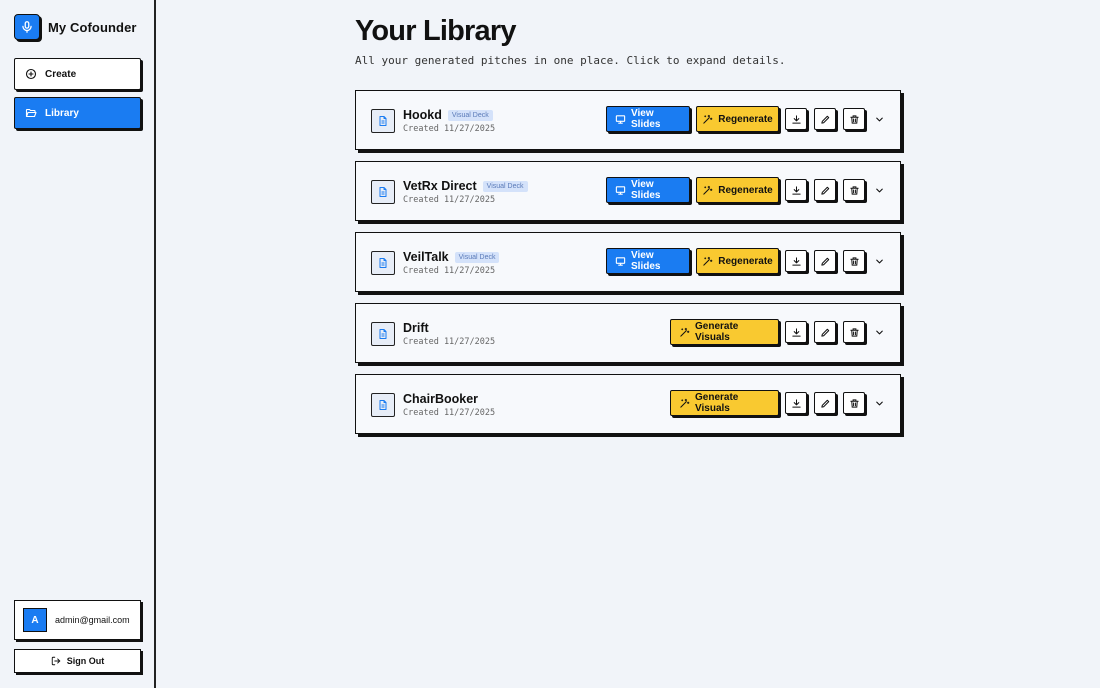  What do you see at coordinates (56, 661) in the screenshot?
I see `log-out-icon` at bounding box center [56, 661].